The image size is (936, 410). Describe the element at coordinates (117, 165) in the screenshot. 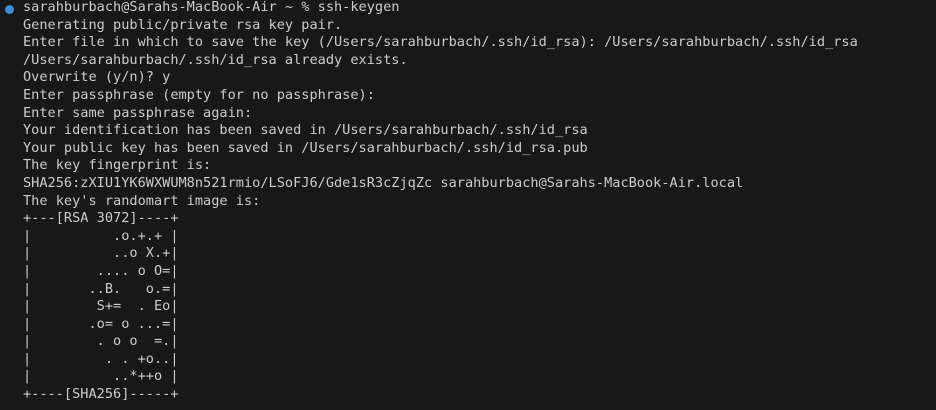

I see `terminal-line: The key fingerprint is:` at that location.